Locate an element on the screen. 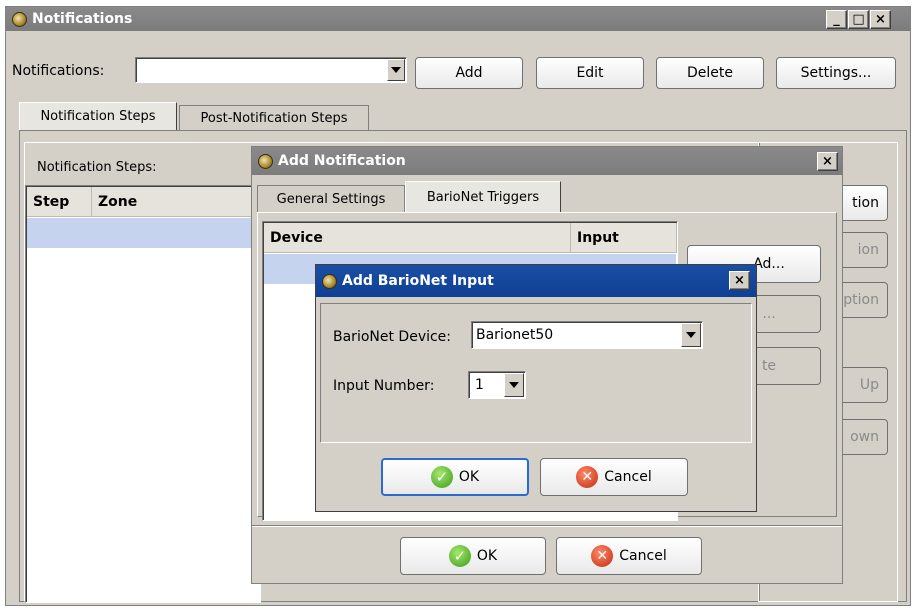 The image size is (920, 611). add-barionet-input-titlebar: Add BarioNet Input is located at coordinates (536, 281).